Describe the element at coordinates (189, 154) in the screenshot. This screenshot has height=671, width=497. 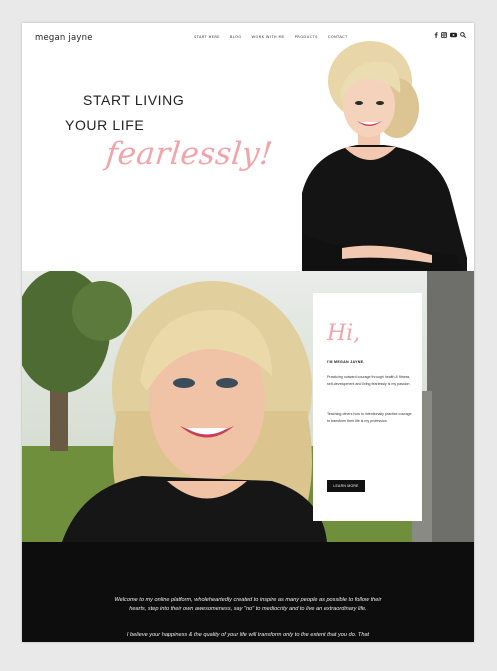
I see `hero-script-text: fearlessly!` at that location.